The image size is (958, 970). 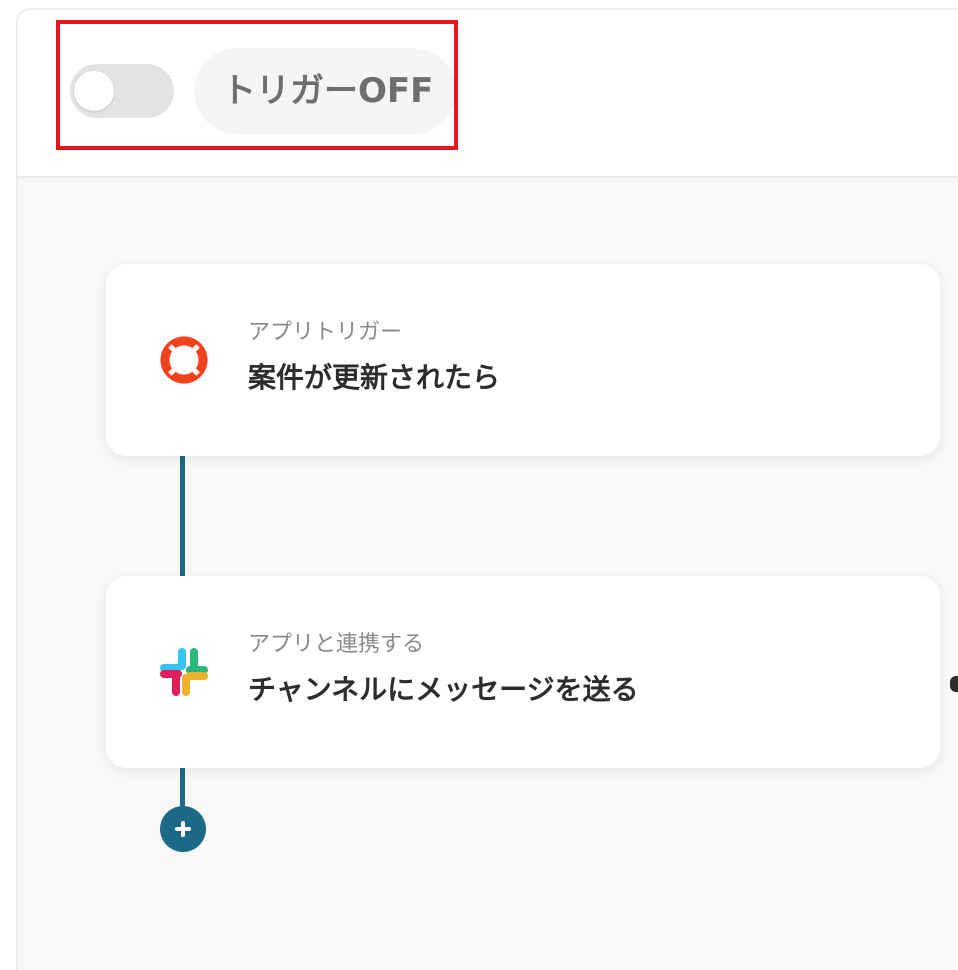 What do you see at coordinates (954, 684) in the screenshot?
I see `panel-edge-handle` at bounding box center [954, 684].